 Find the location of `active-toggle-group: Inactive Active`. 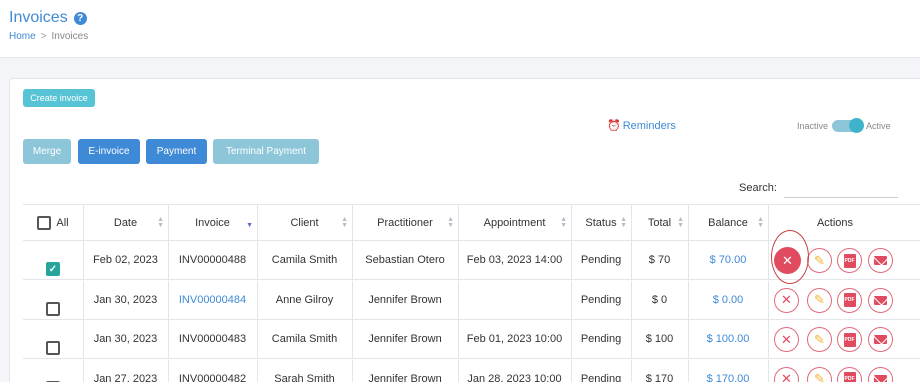

active-toggle-group: Inactive Active is located at coordinates (844, 125).